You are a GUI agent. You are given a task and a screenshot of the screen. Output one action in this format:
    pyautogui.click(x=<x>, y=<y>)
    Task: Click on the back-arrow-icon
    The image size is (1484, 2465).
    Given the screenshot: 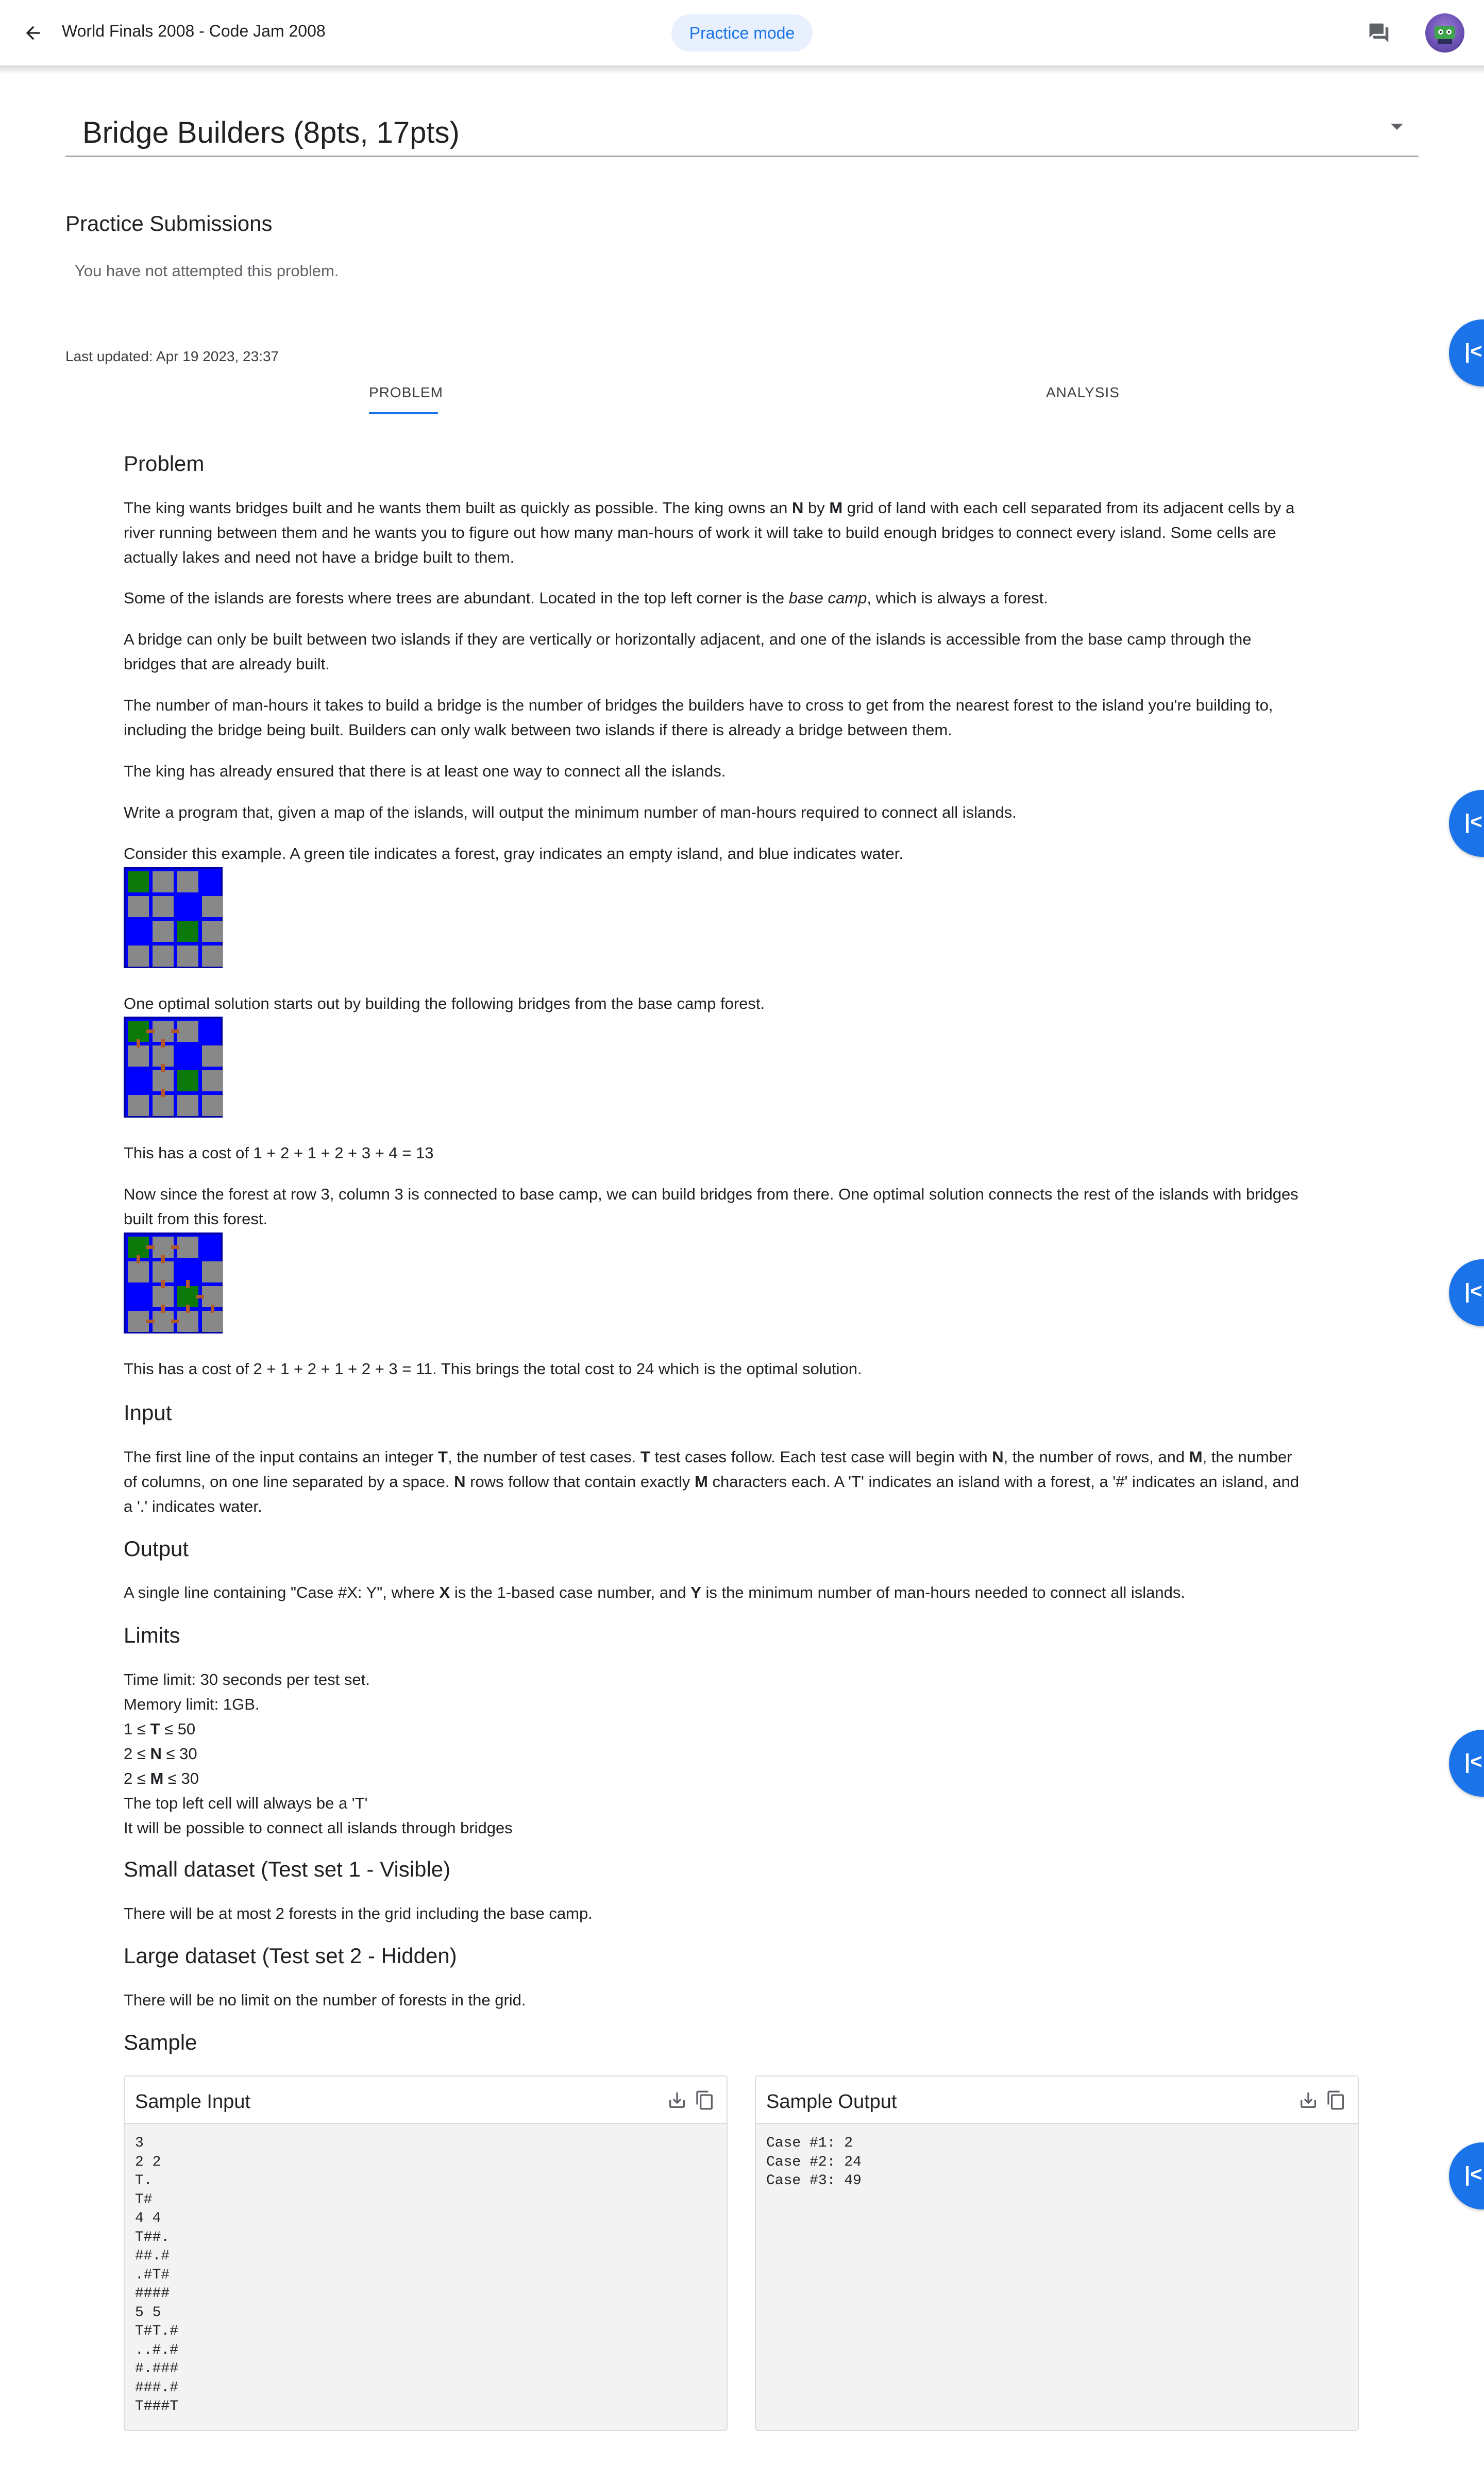 What is the action you would take?
    pyautogui.click(x=33, y=33)
    